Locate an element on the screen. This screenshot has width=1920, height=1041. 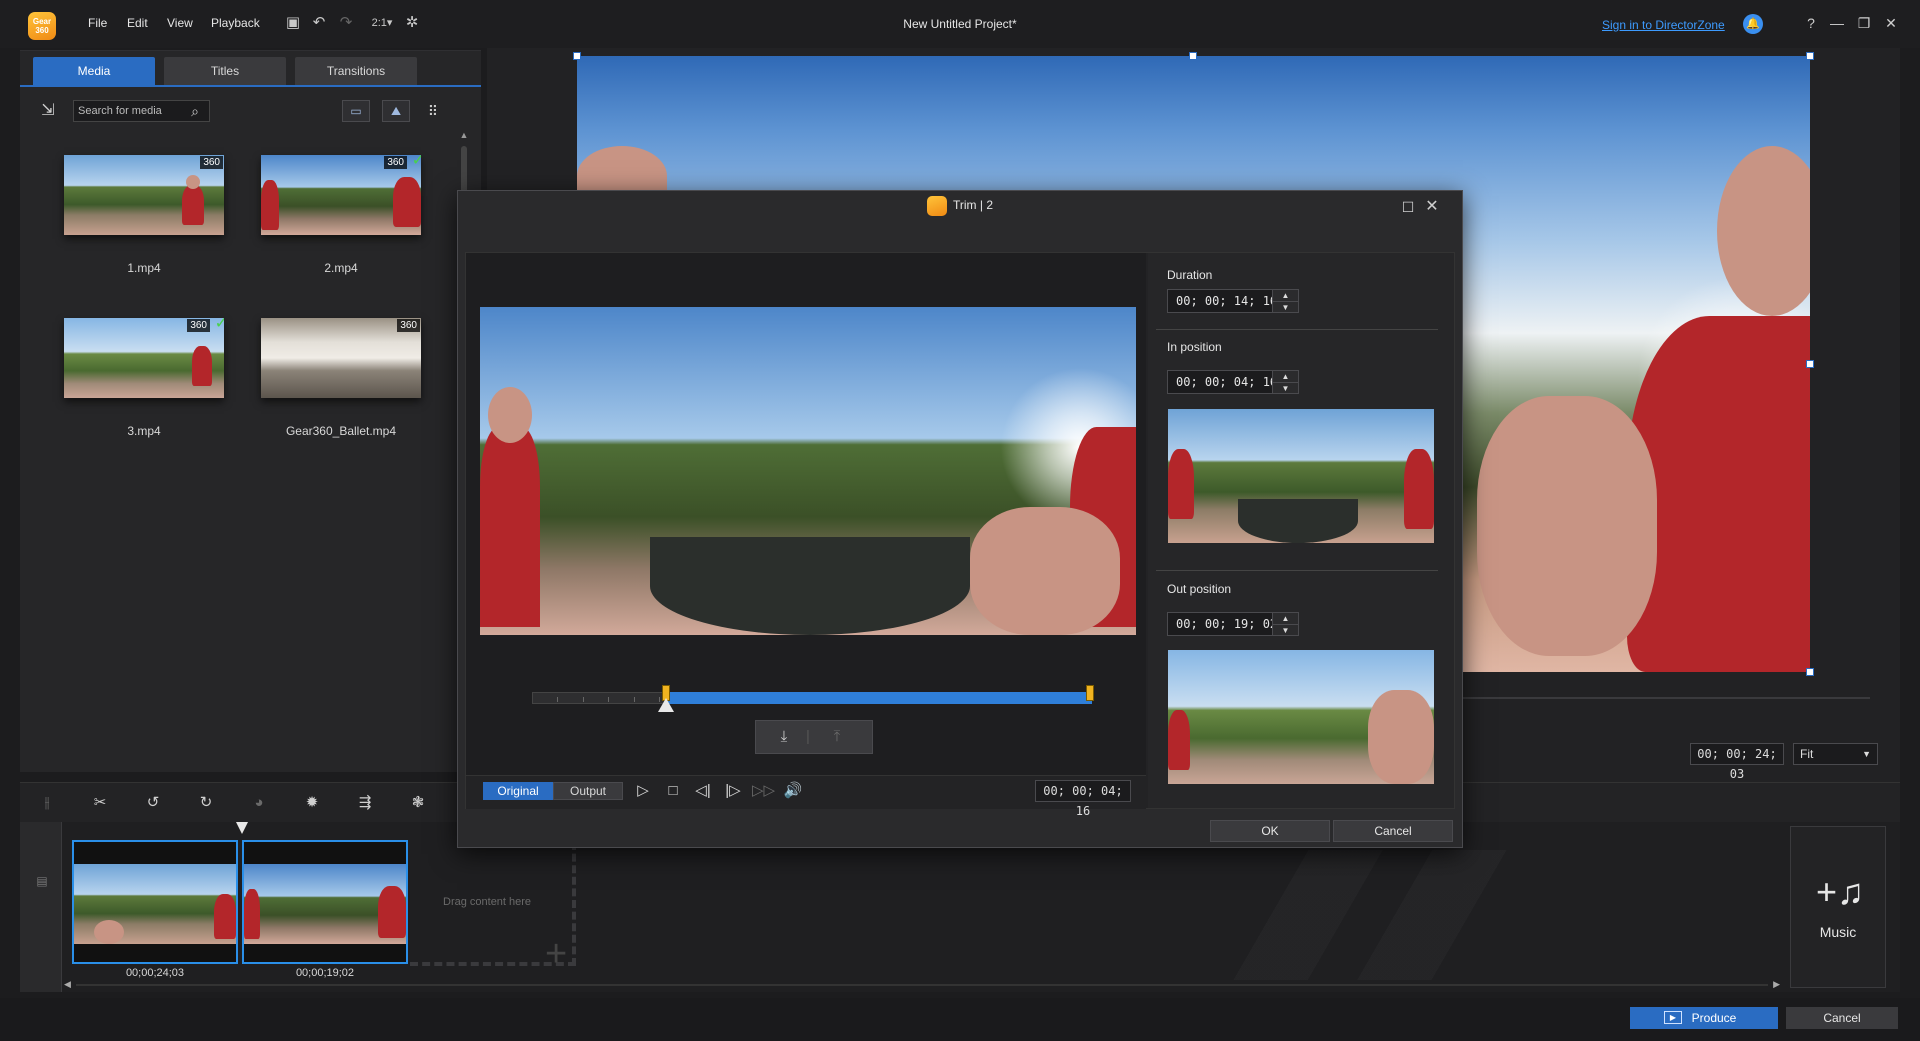
produce-button: ▶ Produce is located at coordinates (1704, 1018).